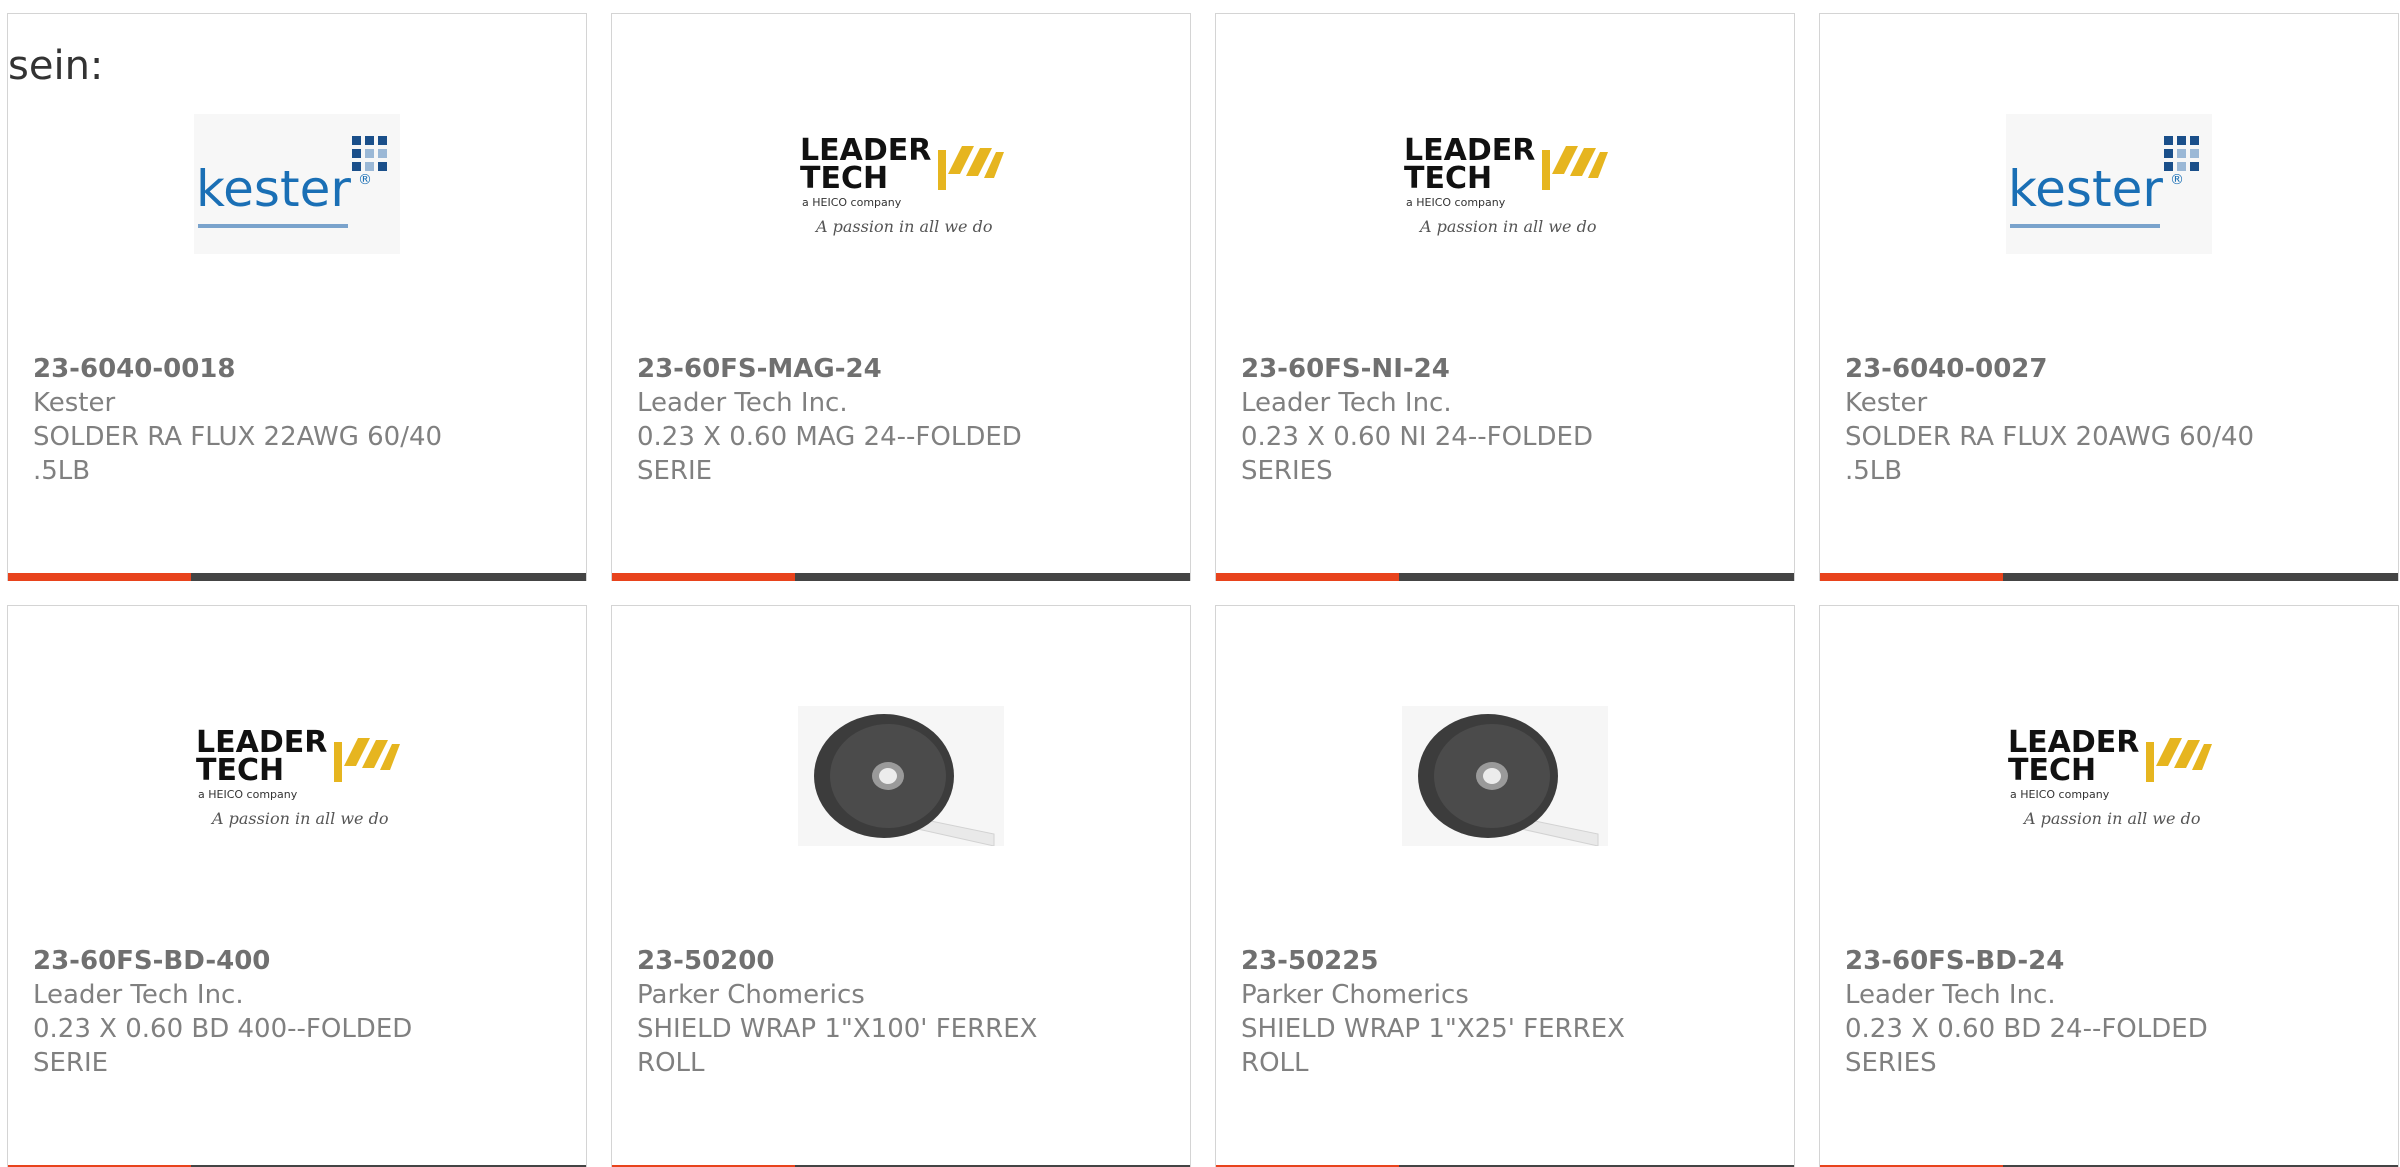 The height and width of the screenshot is (1167, 2400). I want to click on description: 0.23 X 0.60 NI 24--FOLDED SERIES, so click(1417, 454).